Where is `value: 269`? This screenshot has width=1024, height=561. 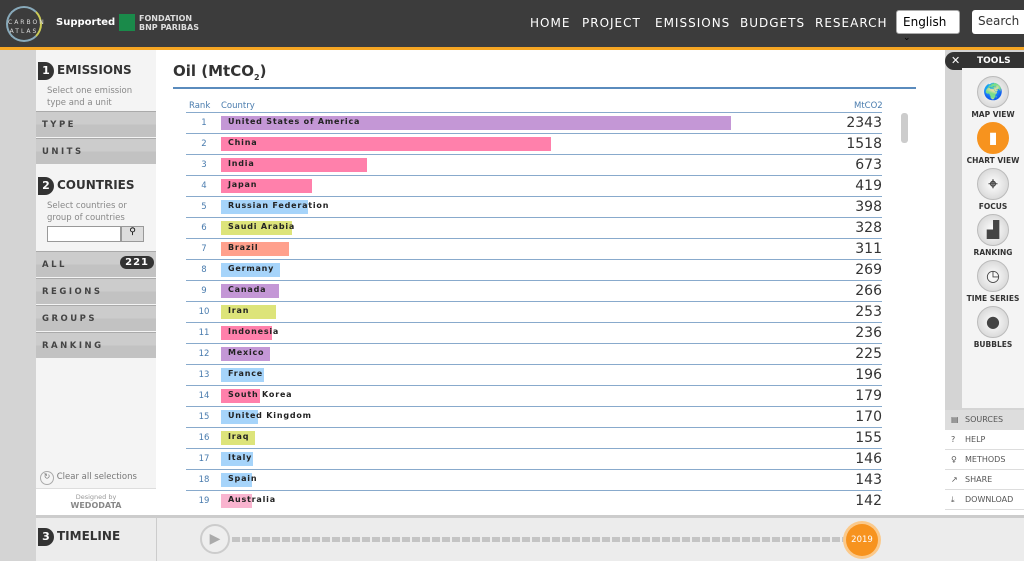 value: 269 is located at coordinates (868, 270).